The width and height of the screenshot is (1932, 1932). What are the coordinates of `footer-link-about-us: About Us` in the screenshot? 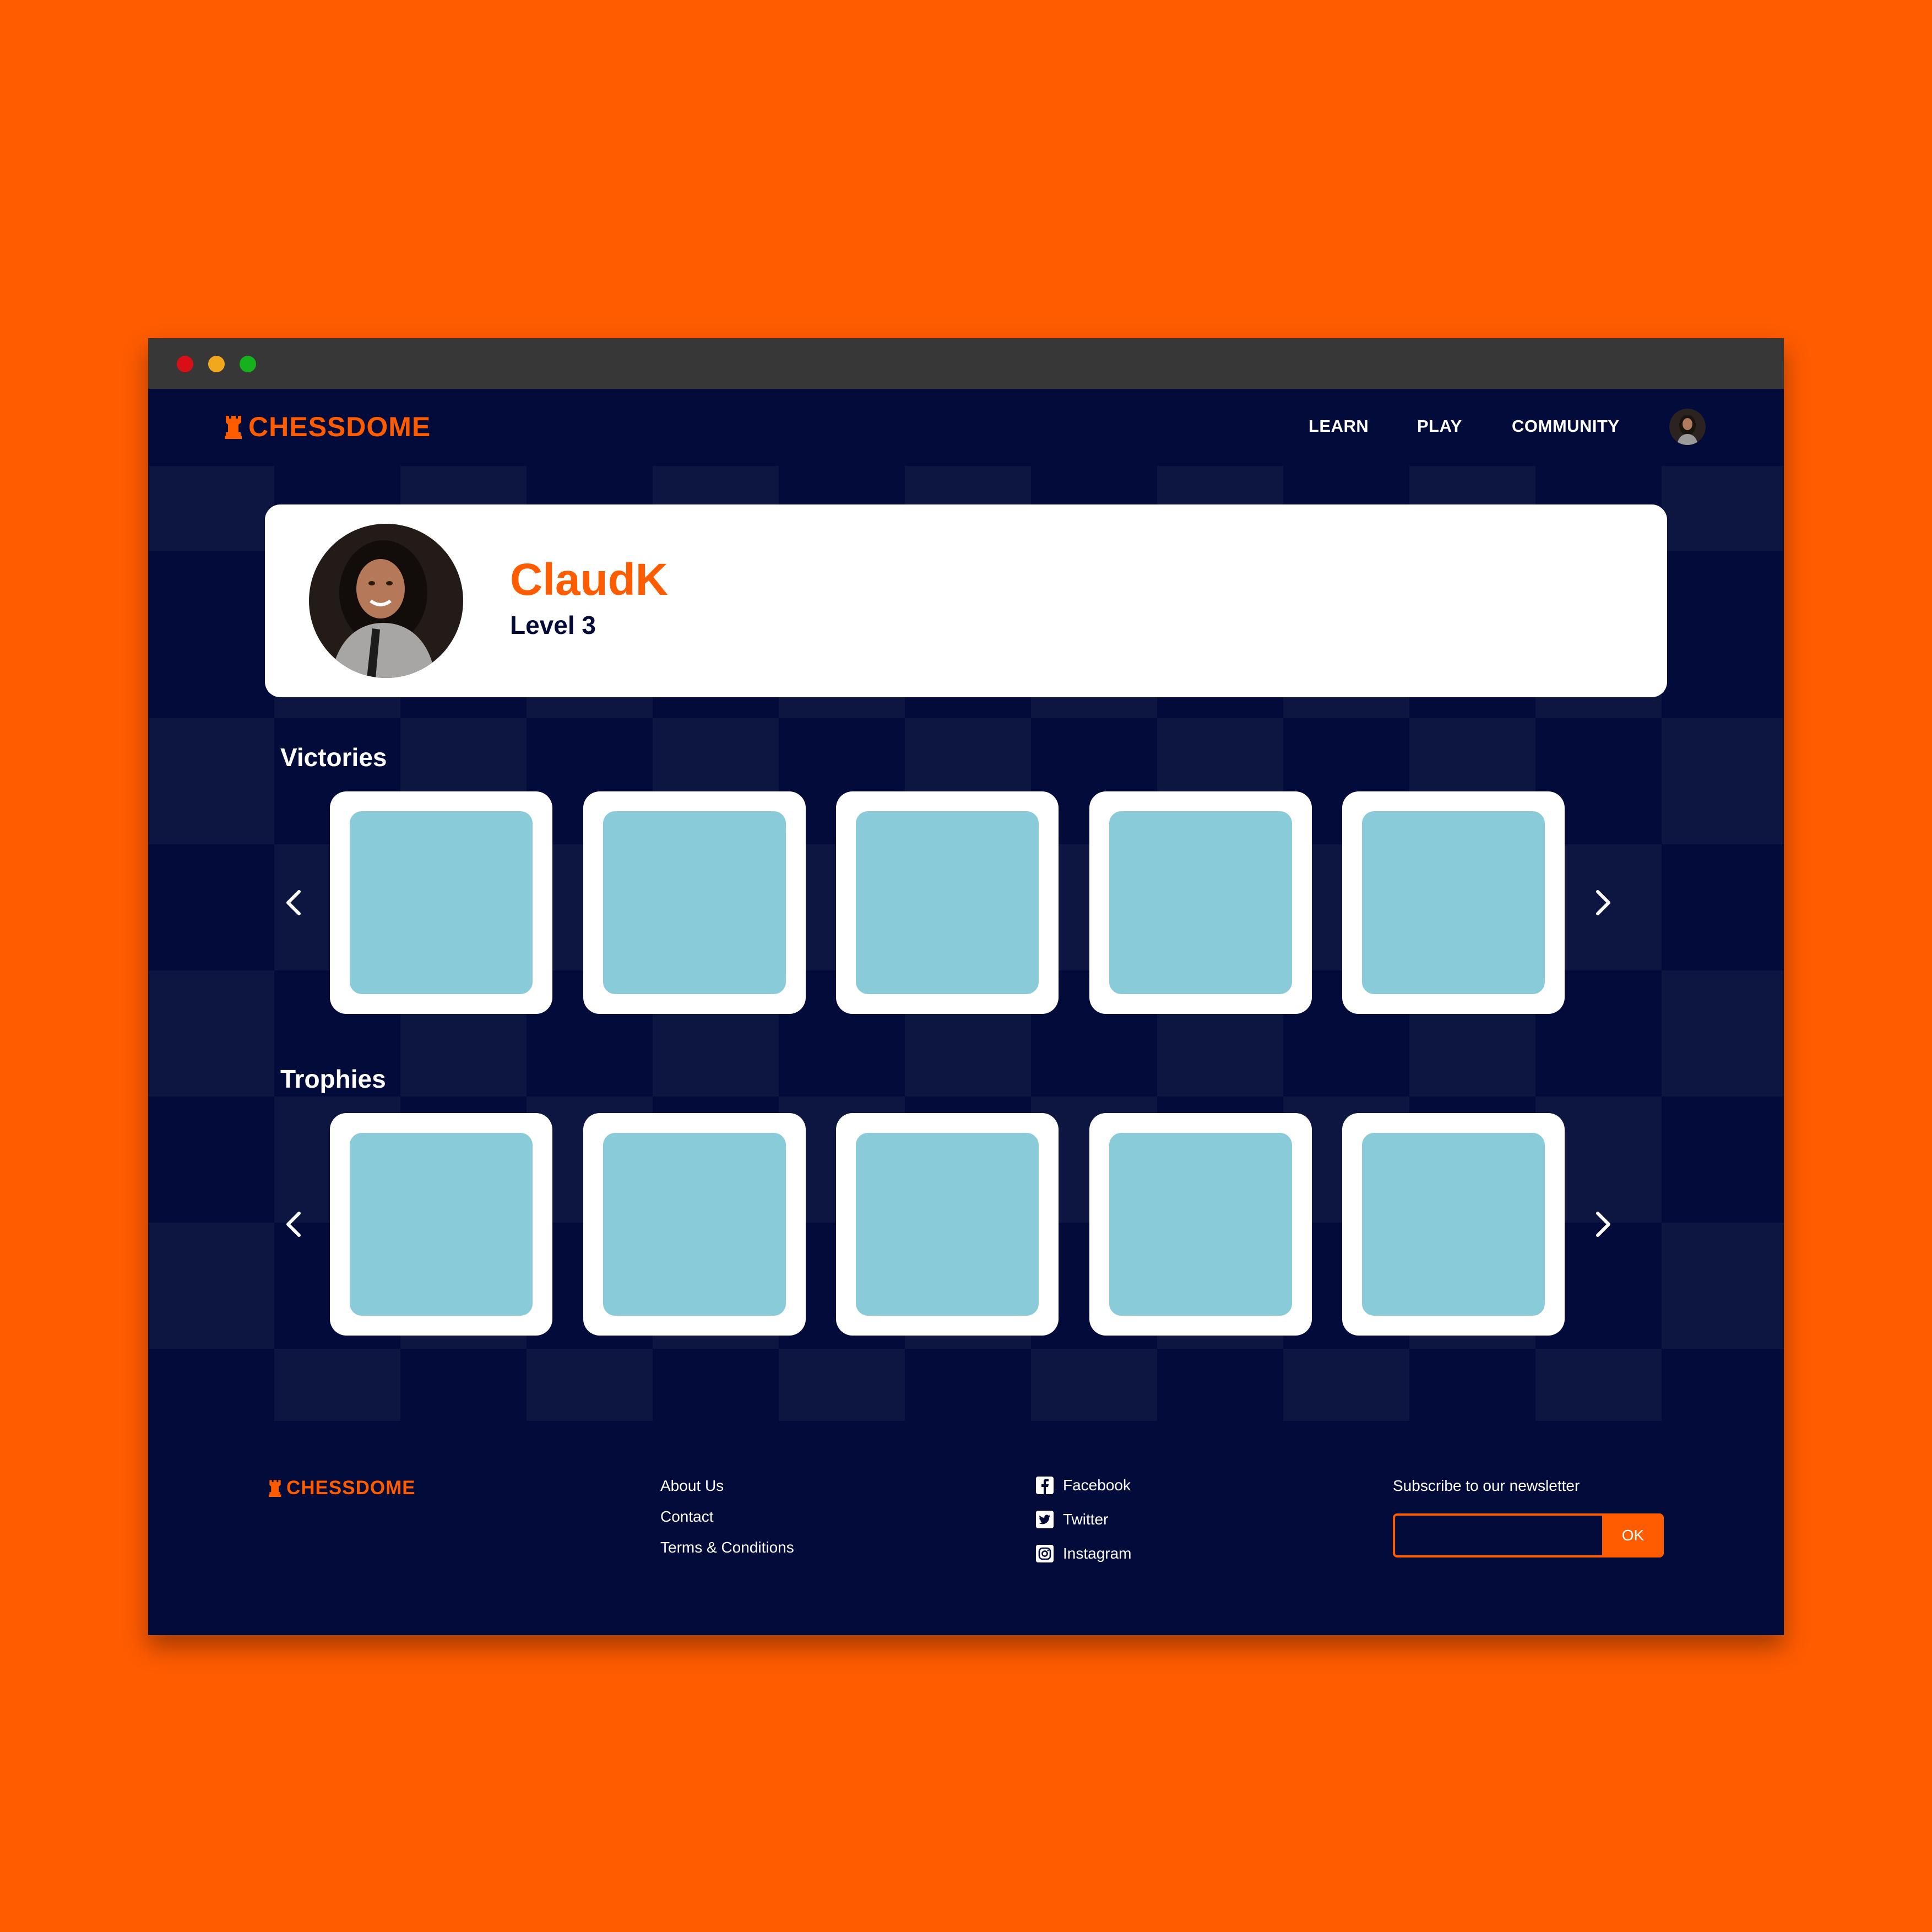 It's located at (692, 1486).